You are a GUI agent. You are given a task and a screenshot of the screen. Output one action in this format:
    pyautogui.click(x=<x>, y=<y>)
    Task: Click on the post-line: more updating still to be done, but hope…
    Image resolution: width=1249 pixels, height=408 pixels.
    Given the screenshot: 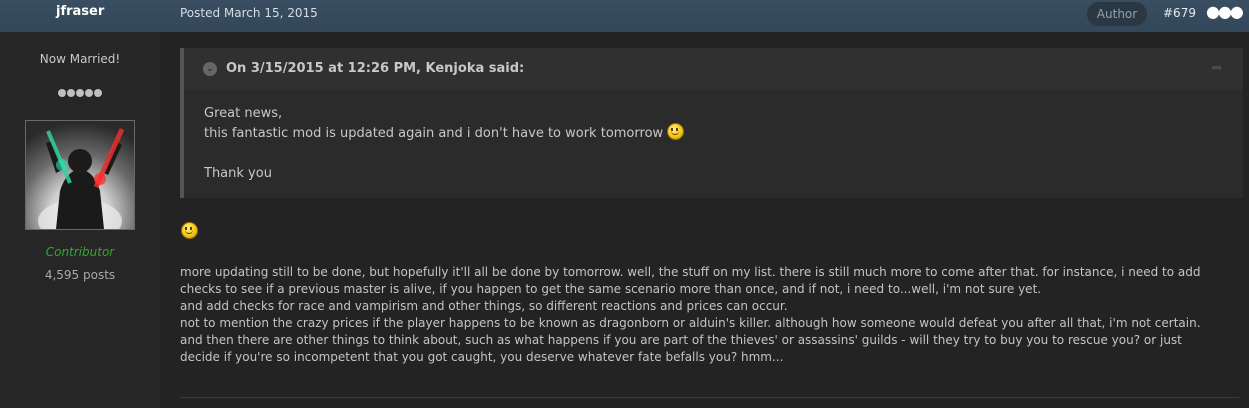 What is the action you would take?
    pyautogui.click(x=690, y=272)
    